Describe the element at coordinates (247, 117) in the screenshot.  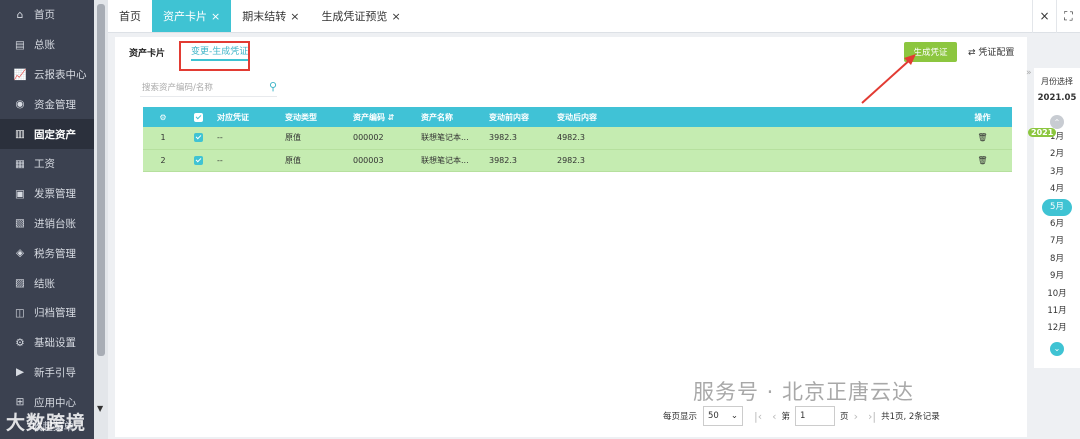
I see `col-voucher: 对应凭证` at that location.